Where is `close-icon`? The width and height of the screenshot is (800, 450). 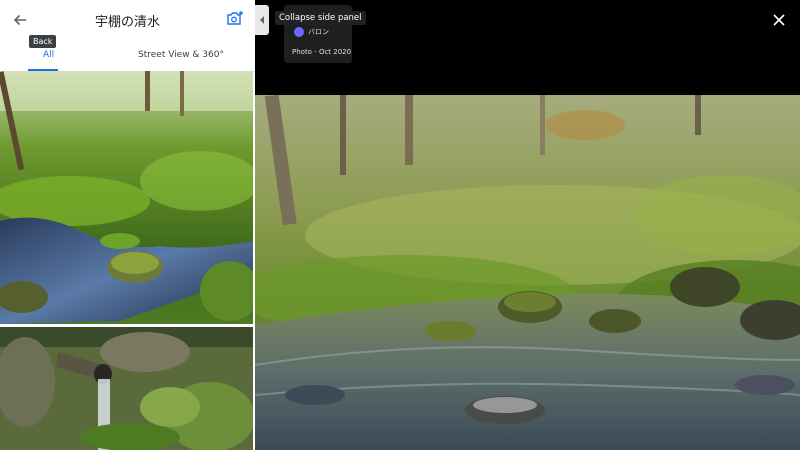 close-icon is located at coordinates (779, 20).